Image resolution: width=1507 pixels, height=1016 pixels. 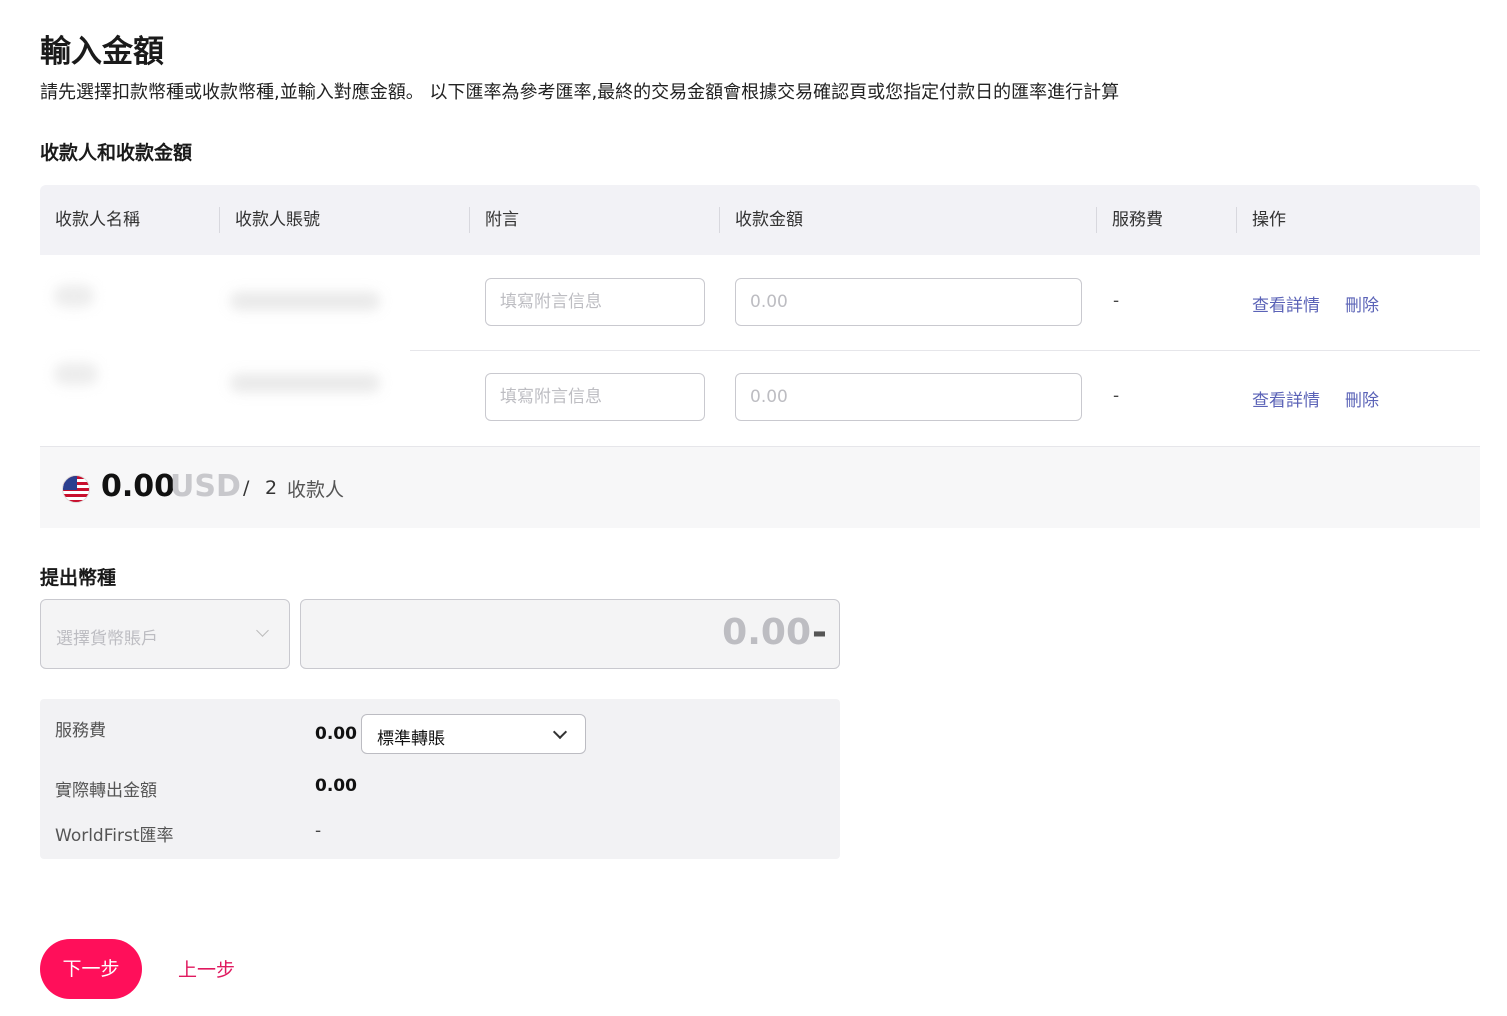 I want to click on payees-section-title: 收款人和收款金額, so click(x=116, y=153).